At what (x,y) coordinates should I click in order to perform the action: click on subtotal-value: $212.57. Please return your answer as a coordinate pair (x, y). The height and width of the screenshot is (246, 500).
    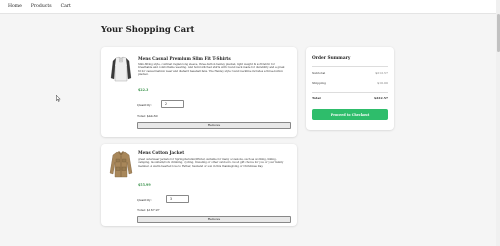
    Looking at the image, I should click on (381, 73).